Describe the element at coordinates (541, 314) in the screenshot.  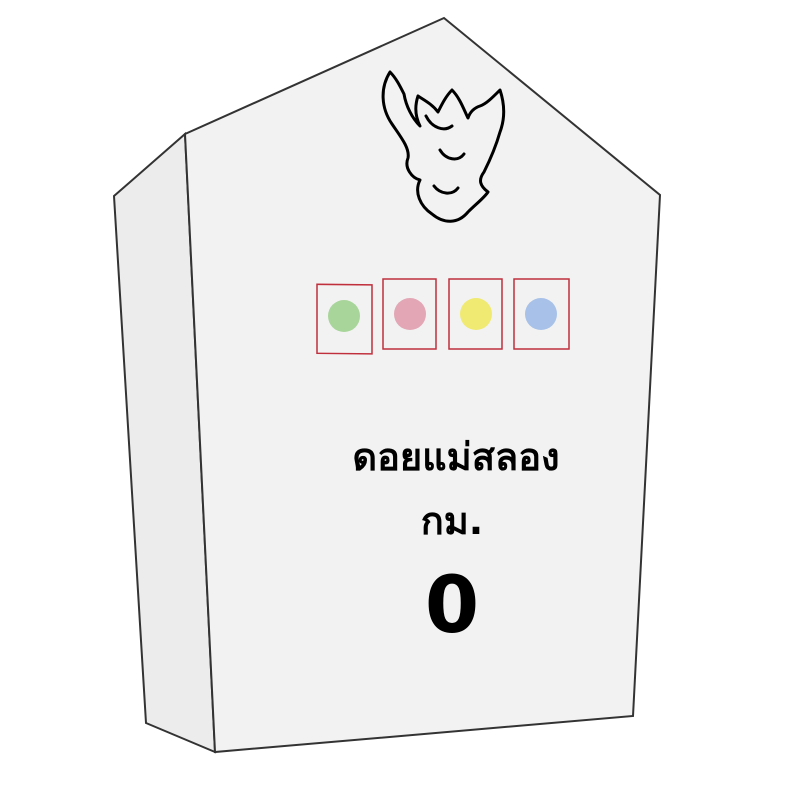
I see `blue-dot` at that location.